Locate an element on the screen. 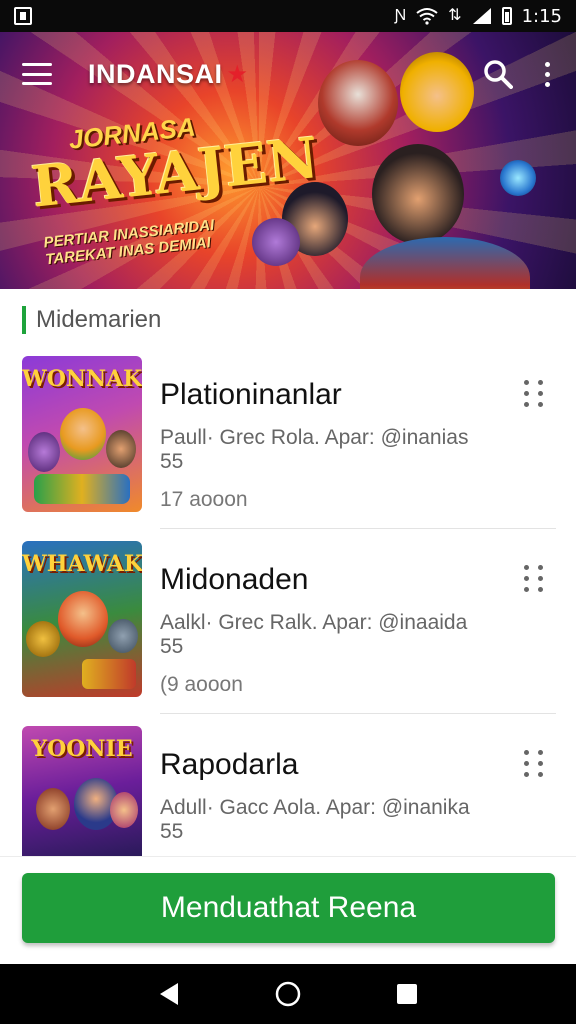  thumbnail-title: WHAWAK is located at coordinates (82, 564).